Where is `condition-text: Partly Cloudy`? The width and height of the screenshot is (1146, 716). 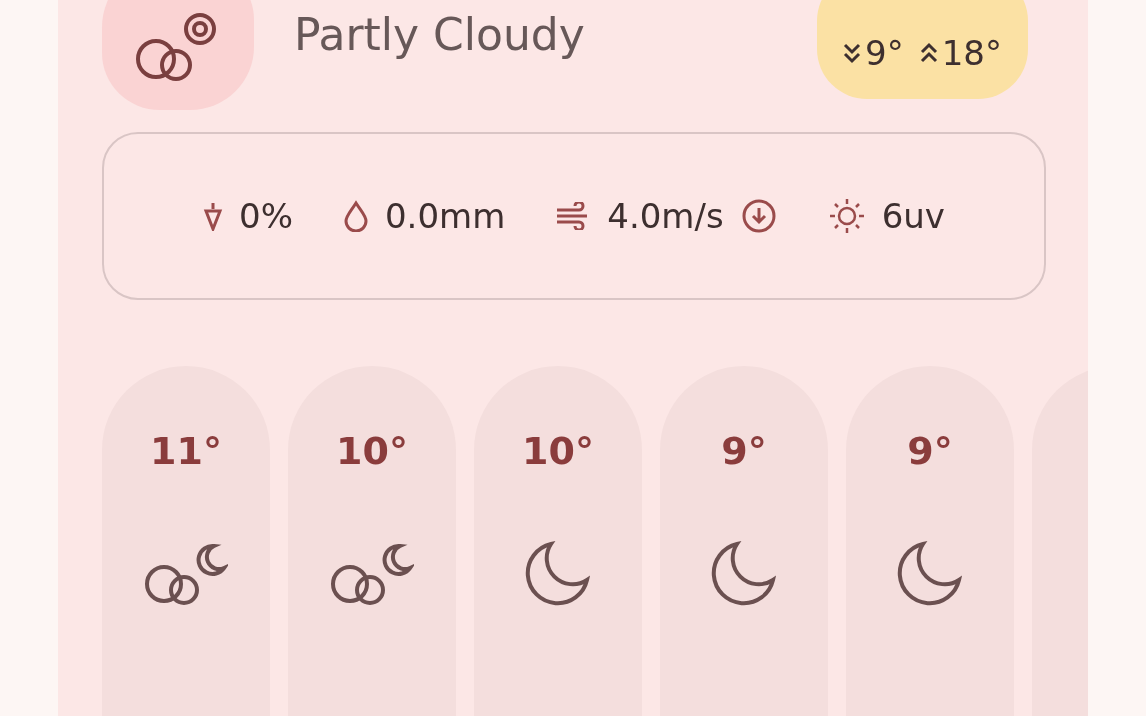
condition-text: Partly Cloudy is located at coordinates (439, 35).